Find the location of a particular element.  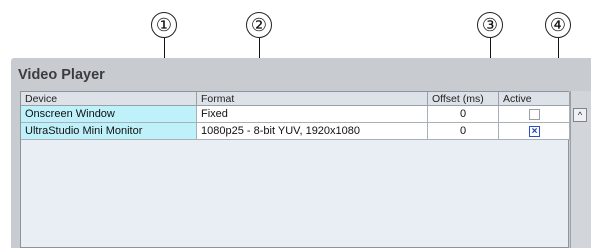

active-checkbox: × is located at coordinates (534, 131).